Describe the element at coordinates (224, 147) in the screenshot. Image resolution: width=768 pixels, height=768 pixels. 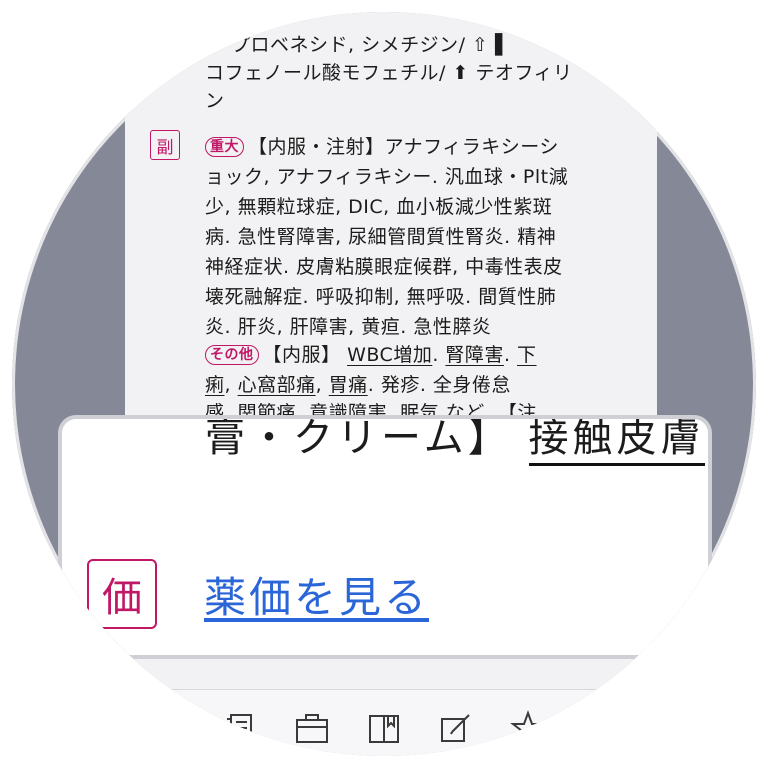
I see `severe-tag: 重大` at that location.